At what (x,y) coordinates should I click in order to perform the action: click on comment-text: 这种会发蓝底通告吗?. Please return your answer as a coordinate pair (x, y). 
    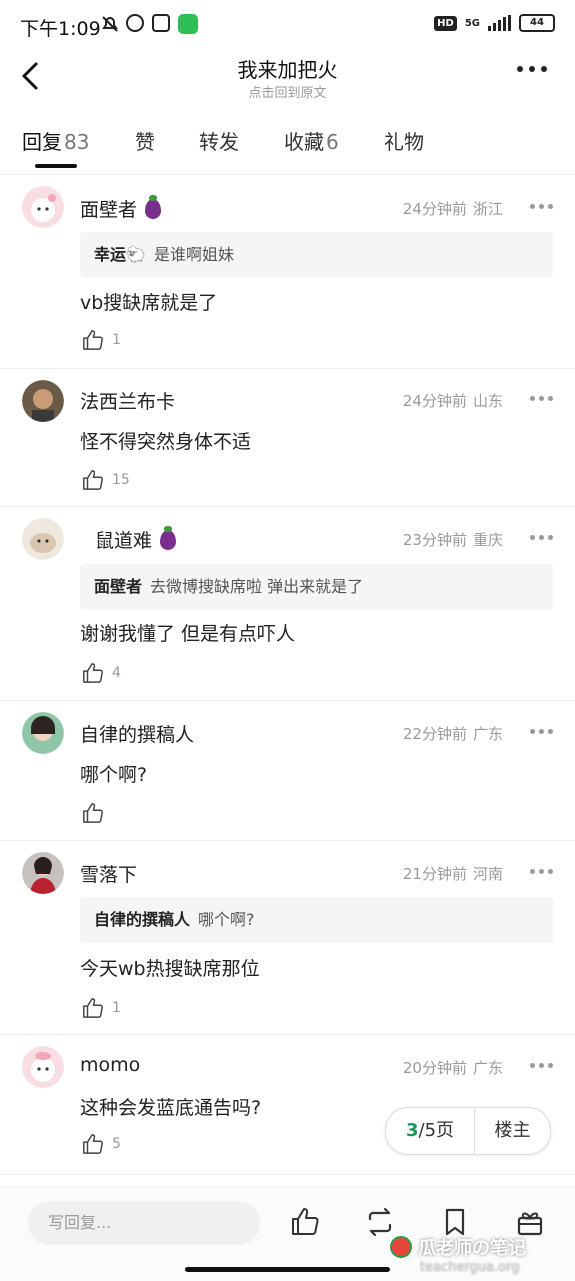
    Looking at the image, I should click on (171, 1108).